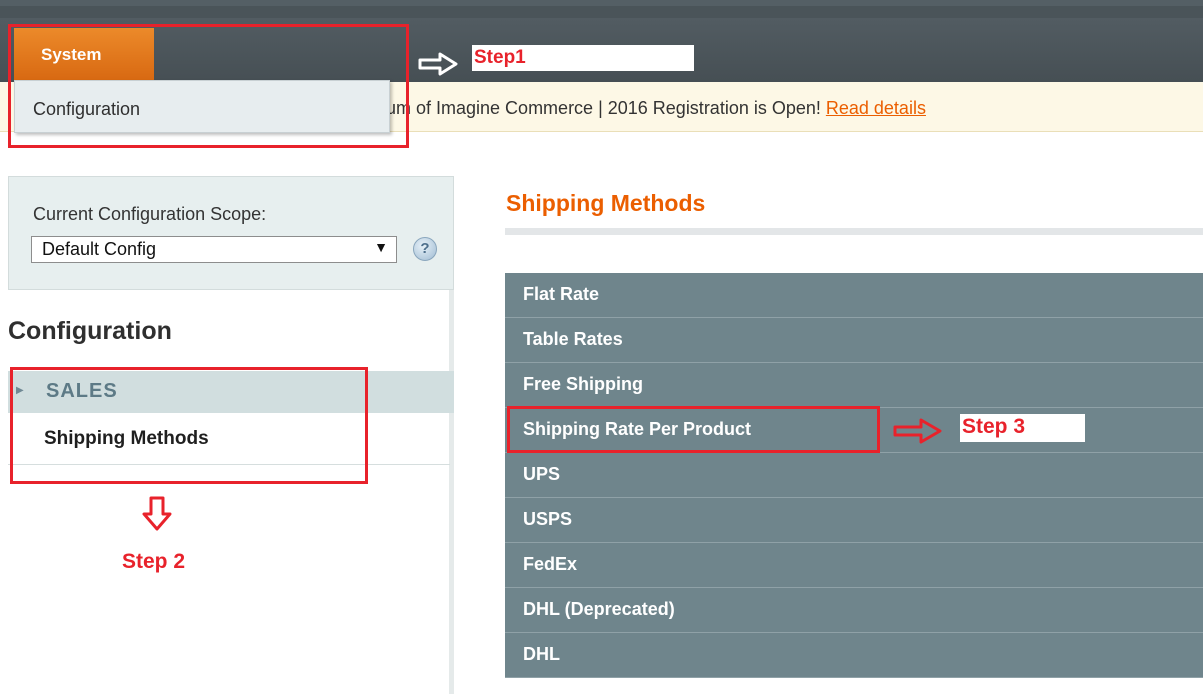 This screenshot has width=1203, height=694. I want to click on title-rule, so click(854, 231).